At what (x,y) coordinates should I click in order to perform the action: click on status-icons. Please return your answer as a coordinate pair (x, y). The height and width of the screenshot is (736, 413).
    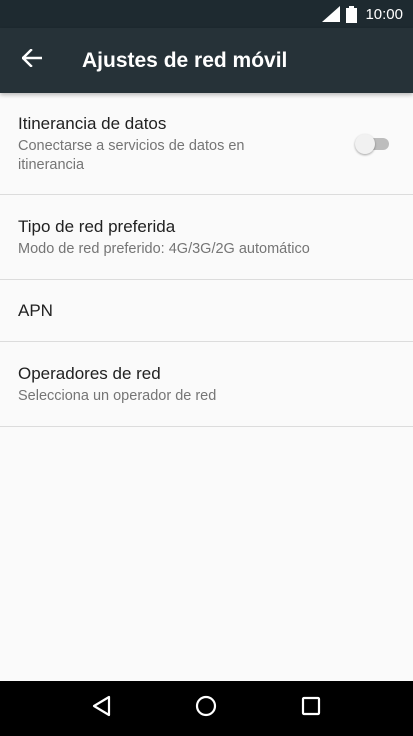
    Looking at the image, I should click on (340, 14).